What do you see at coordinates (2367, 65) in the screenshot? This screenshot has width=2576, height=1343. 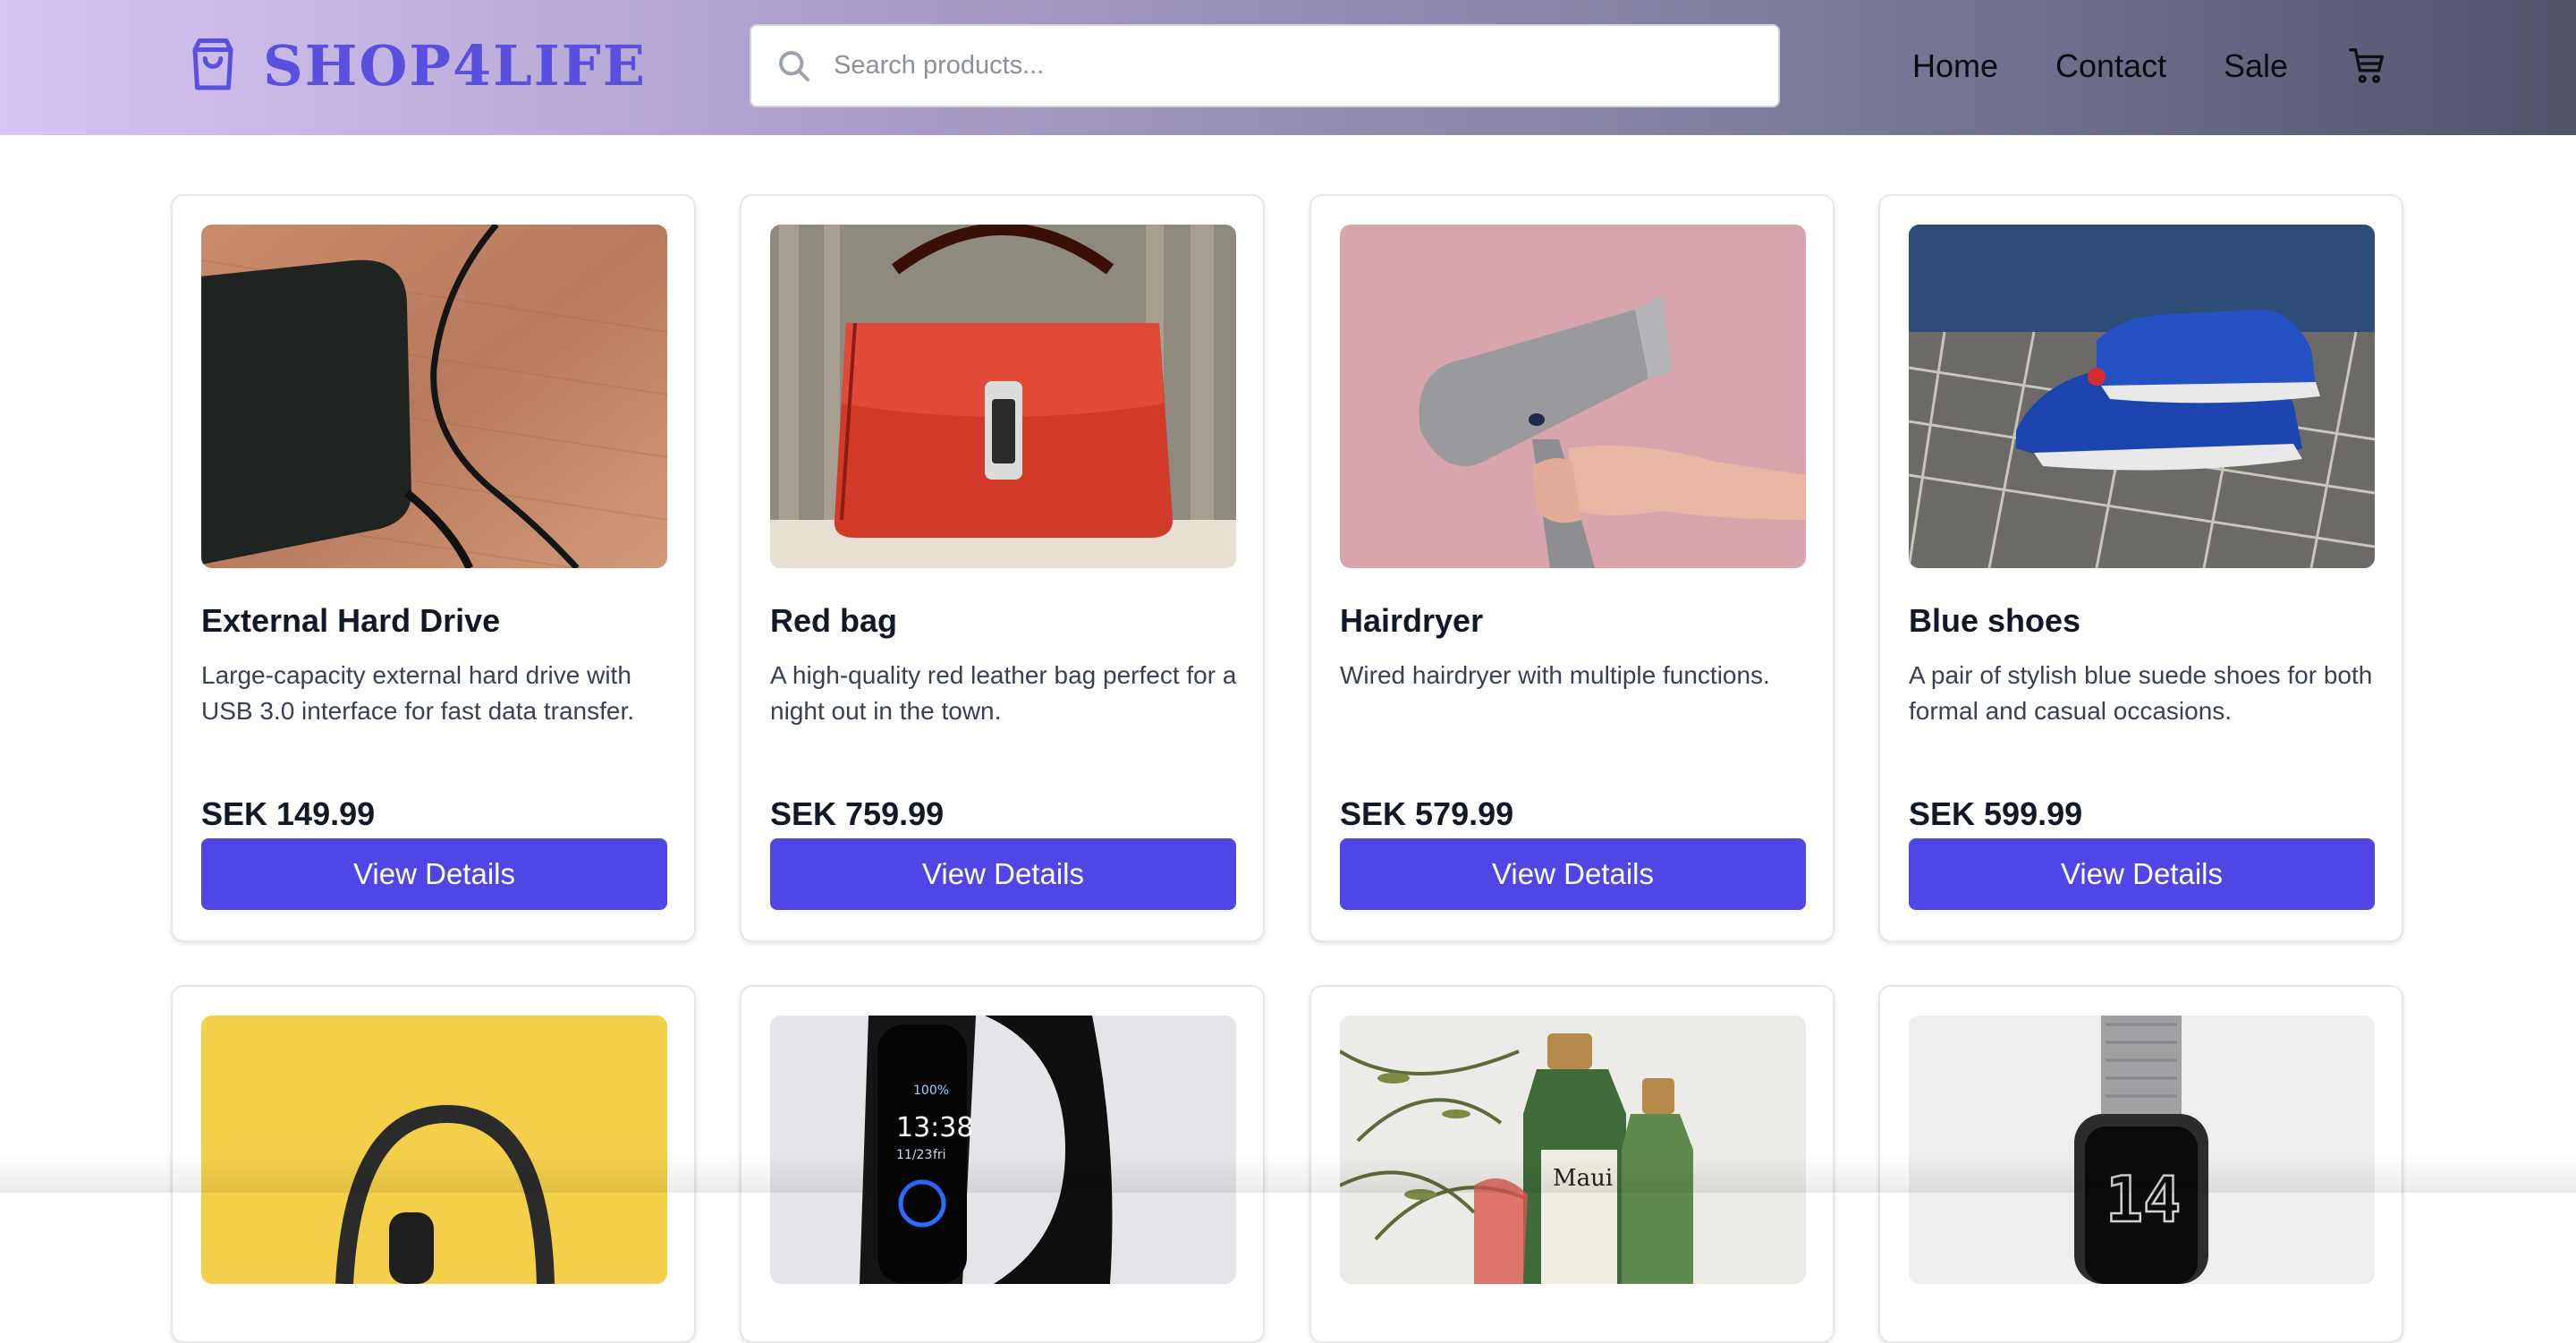 I see `cart-icon` at bounding box center [2367, 65].